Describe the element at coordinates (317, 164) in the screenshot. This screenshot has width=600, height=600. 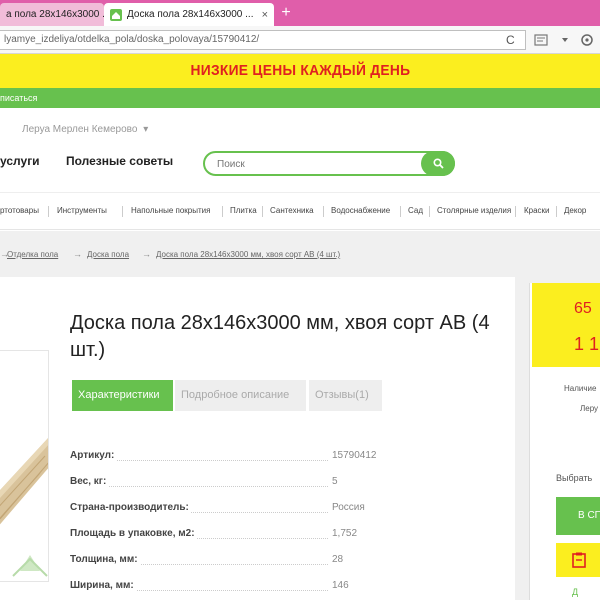
I see `search-input` at that location.